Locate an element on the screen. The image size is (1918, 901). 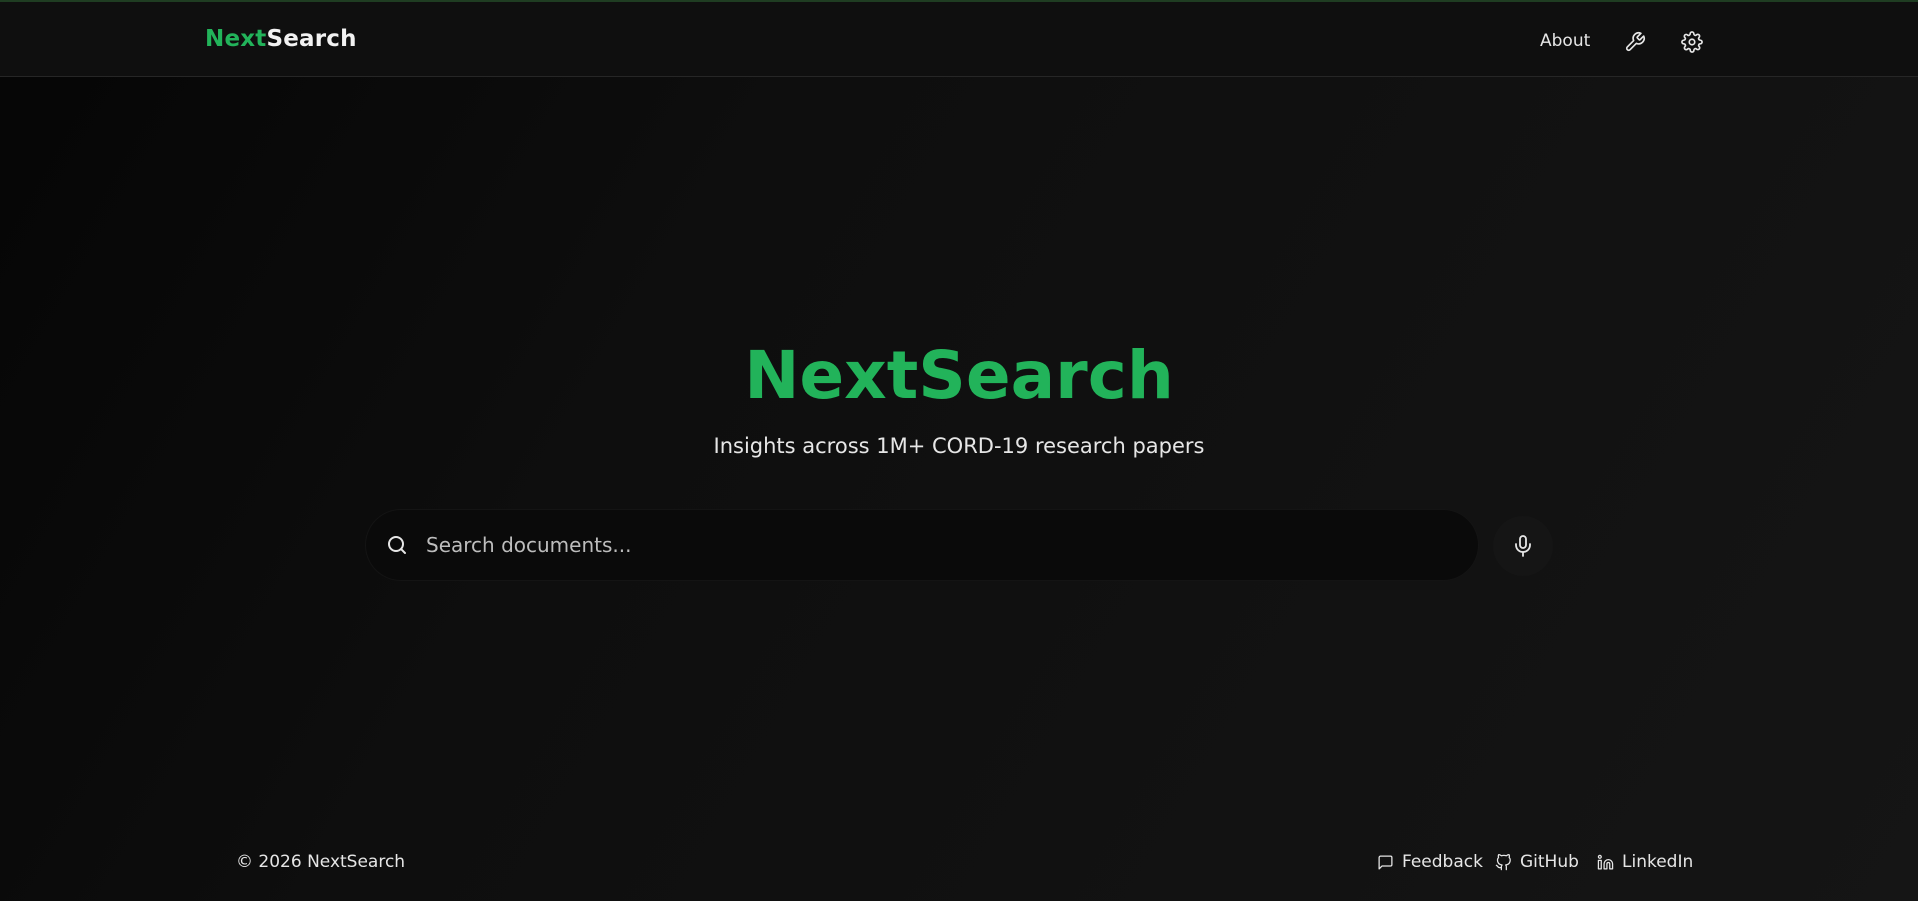
feedback-label: Feedback is located at coordinates (1442, 862).